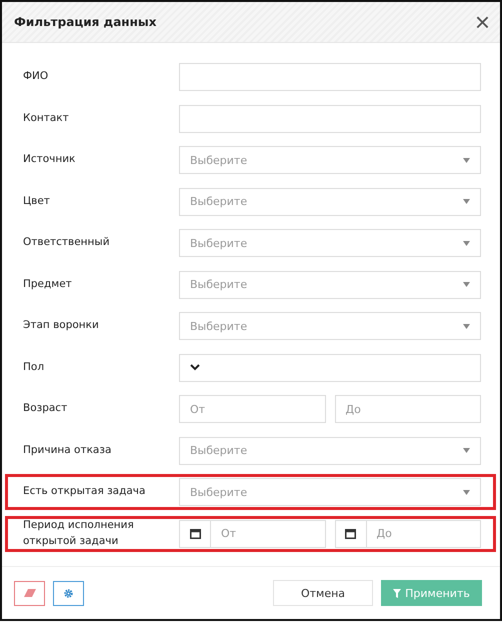 The width and height of the screenshot is (502, 625). I want to click on field-label: Этап воронки, so click(61, 326).